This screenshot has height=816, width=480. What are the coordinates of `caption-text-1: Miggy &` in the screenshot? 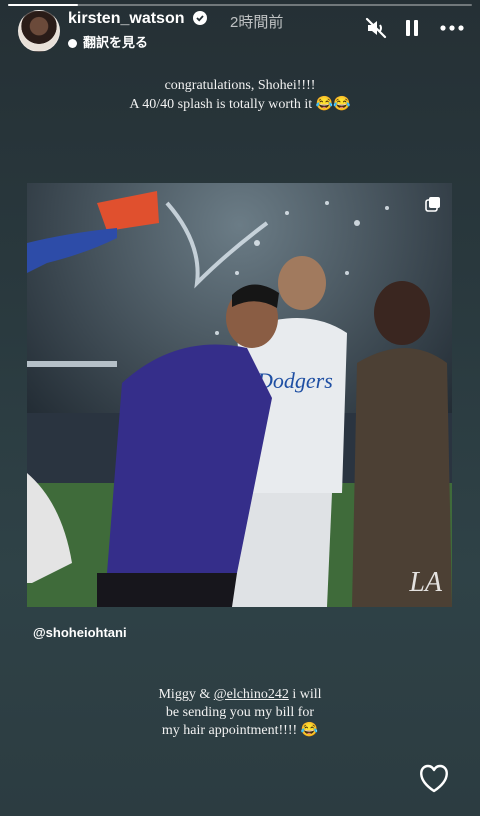 It's located at (186, 694).